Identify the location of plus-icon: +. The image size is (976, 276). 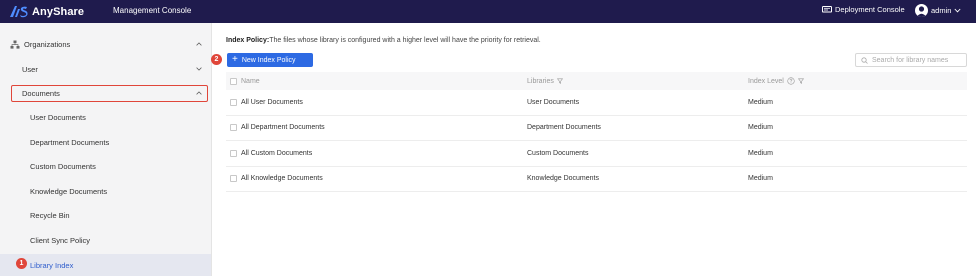
(235, 59).